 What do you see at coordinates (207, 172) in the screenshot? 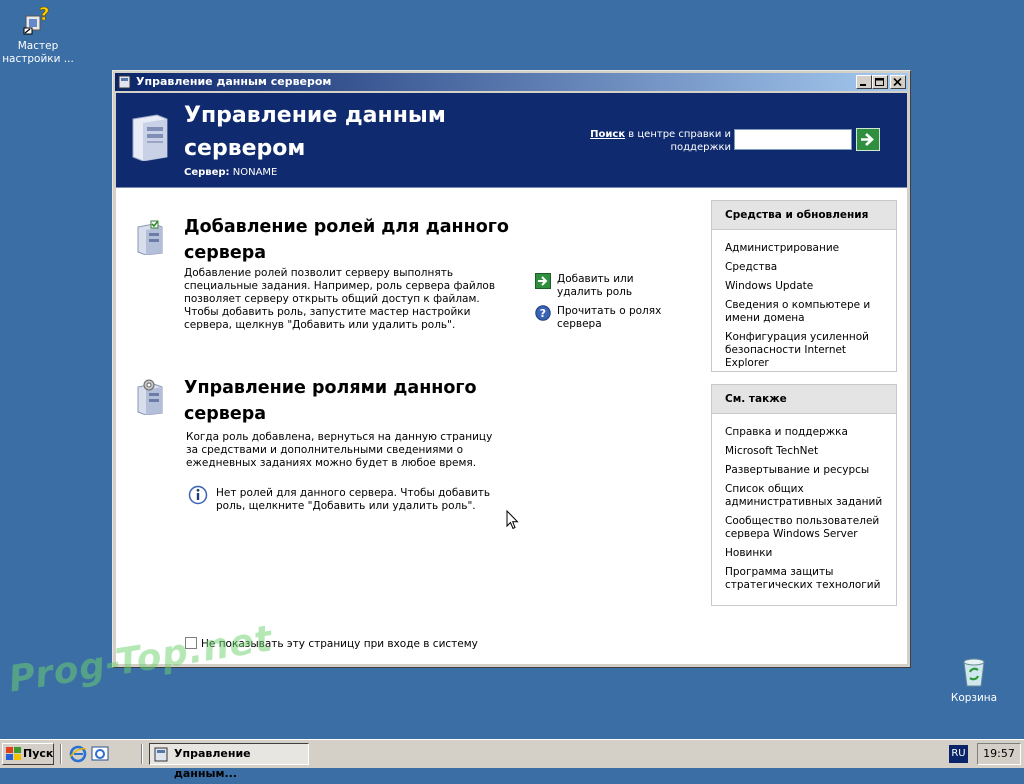
I see `server-label: Сервер:` at bounding box center [207, 172].